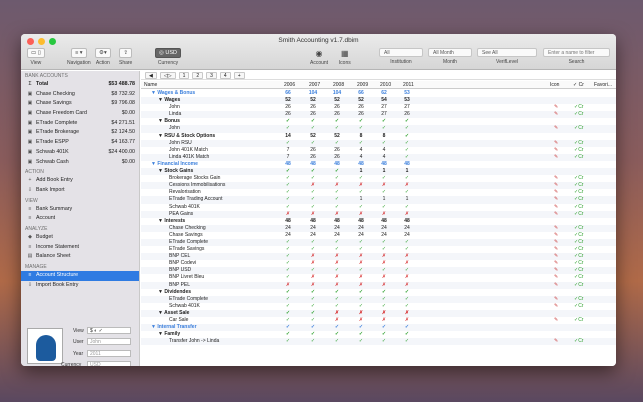 This screenshot has height=402, width=643. What do you see at coordinates (362, 85) in the screenshot?
I see `column-header-year: 2009` at bounding box center [362, 85].